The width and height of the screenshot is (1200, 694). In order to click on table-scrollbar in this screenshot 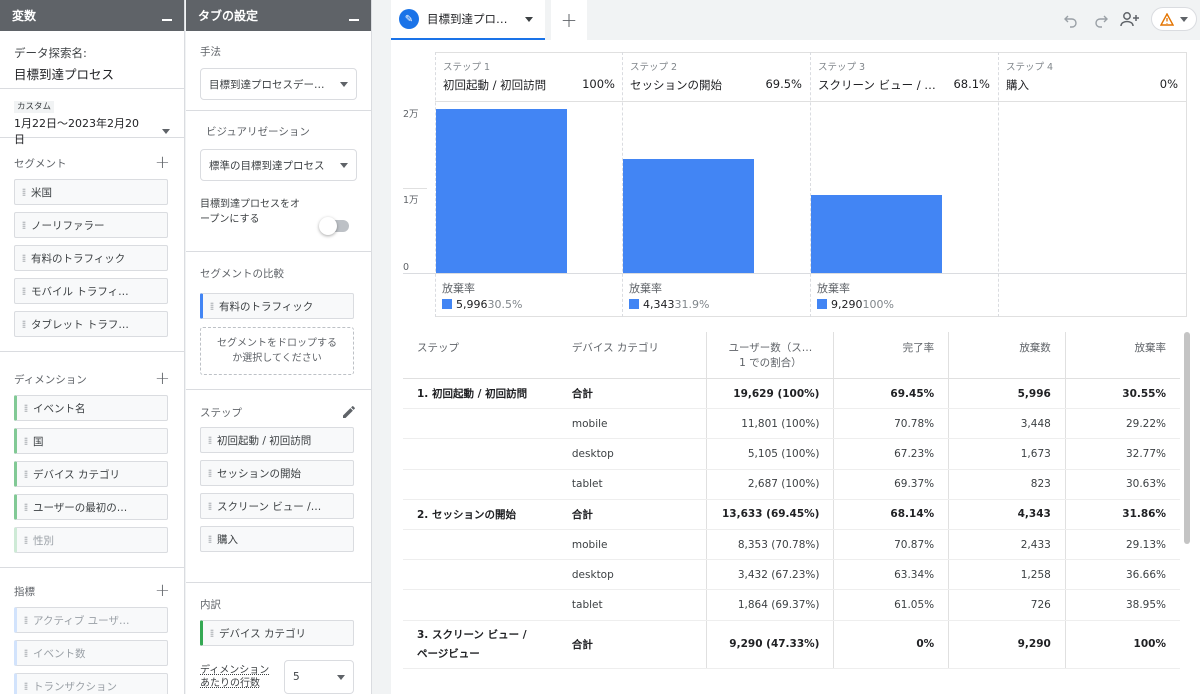, I will do `click(1187, 438)`.